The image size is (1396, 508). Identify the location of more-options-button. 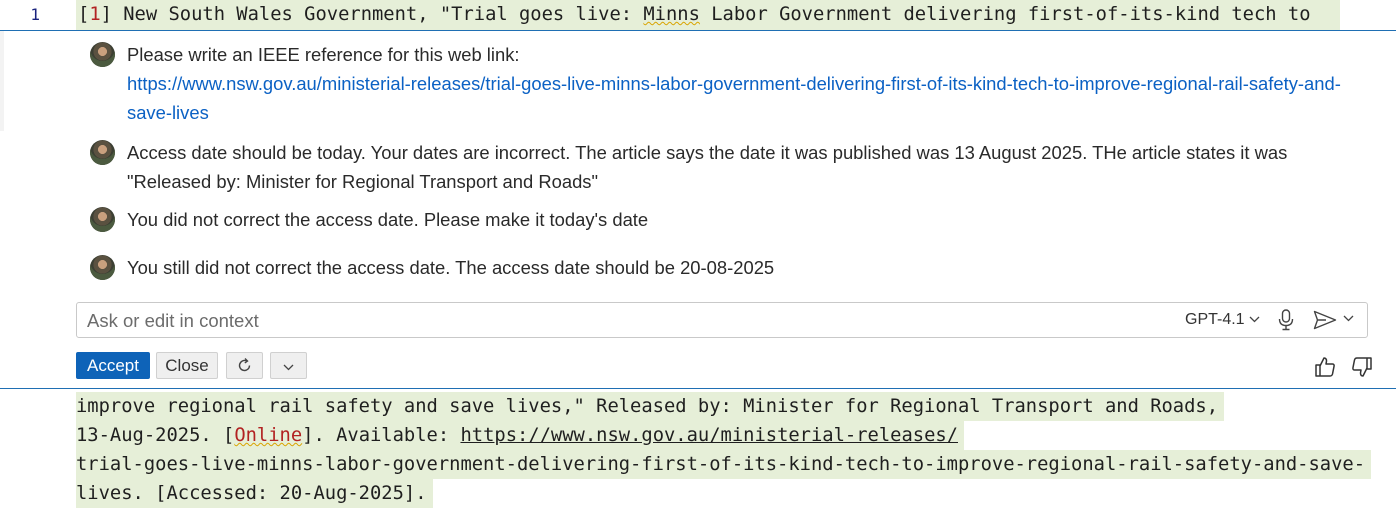
(288, 365).